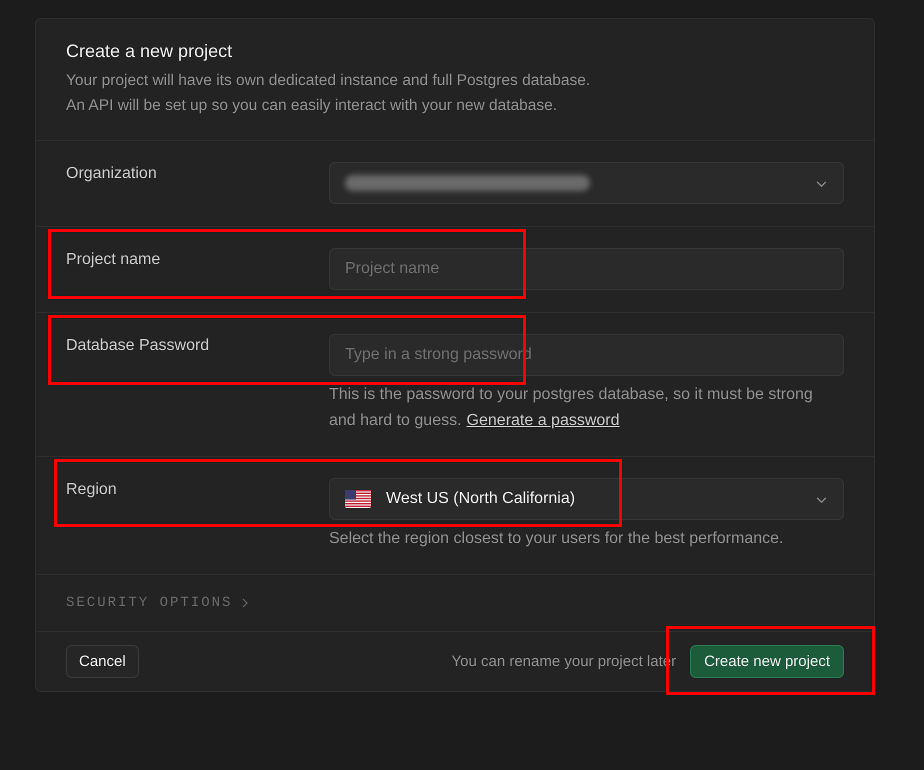  What do you see at coordinates (556, 539) in the screenshot?
I see `help-text: Select the region closest to your users for the best performance.` at bounding box center [556, 539].